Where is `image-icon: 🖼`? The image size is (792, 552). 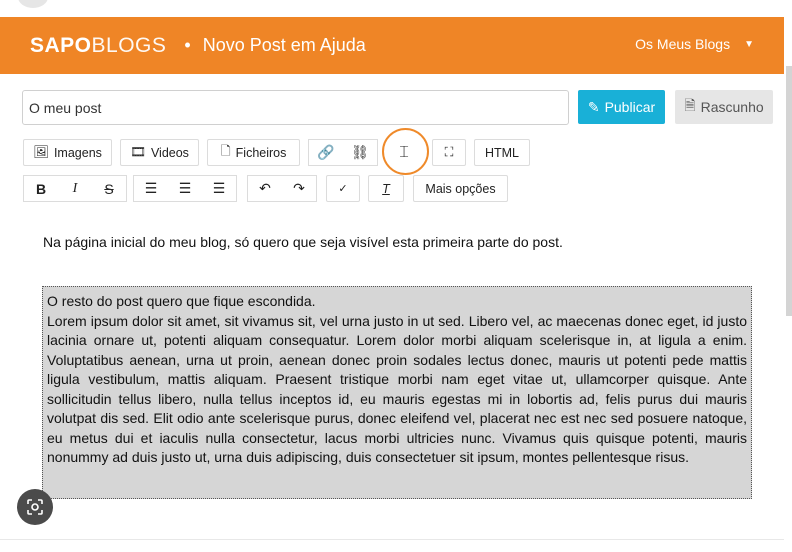 image-icon: 🖼 is located at coordinates (41, 152).